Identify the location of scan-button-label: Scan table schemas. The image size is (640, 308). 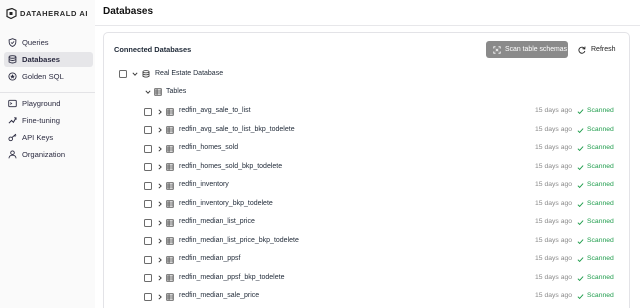
(536, 49).